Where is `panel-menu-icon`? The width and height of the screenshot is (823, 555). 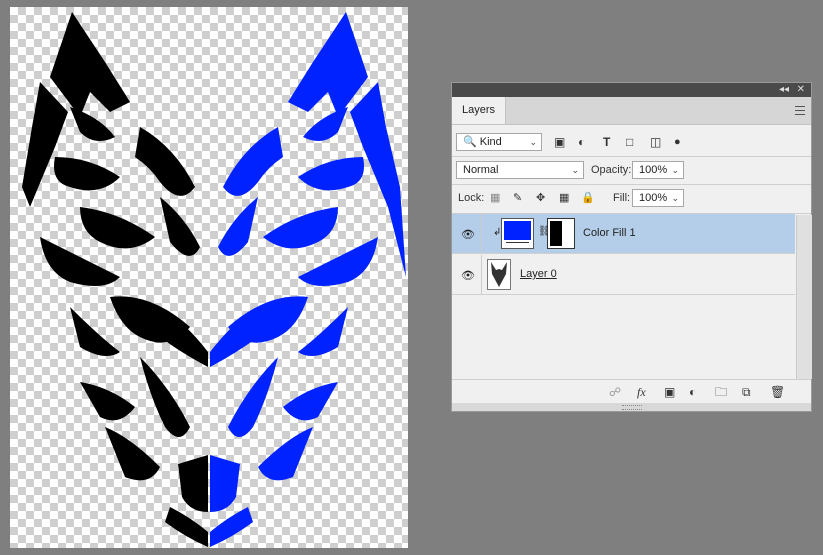
panel-menu-icon is located at coordinates (800, 110).